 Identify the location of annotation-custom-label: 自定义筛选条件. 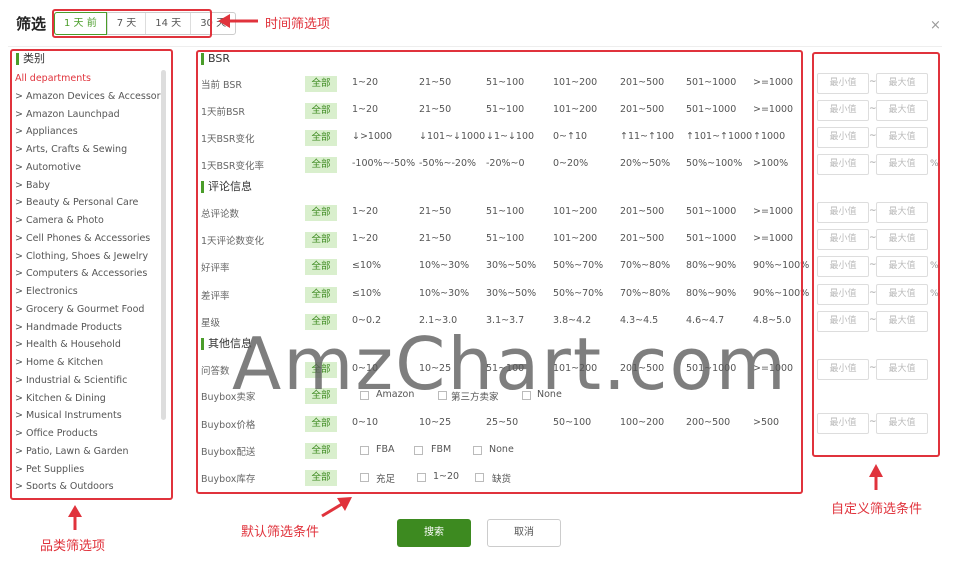
(877, 509).